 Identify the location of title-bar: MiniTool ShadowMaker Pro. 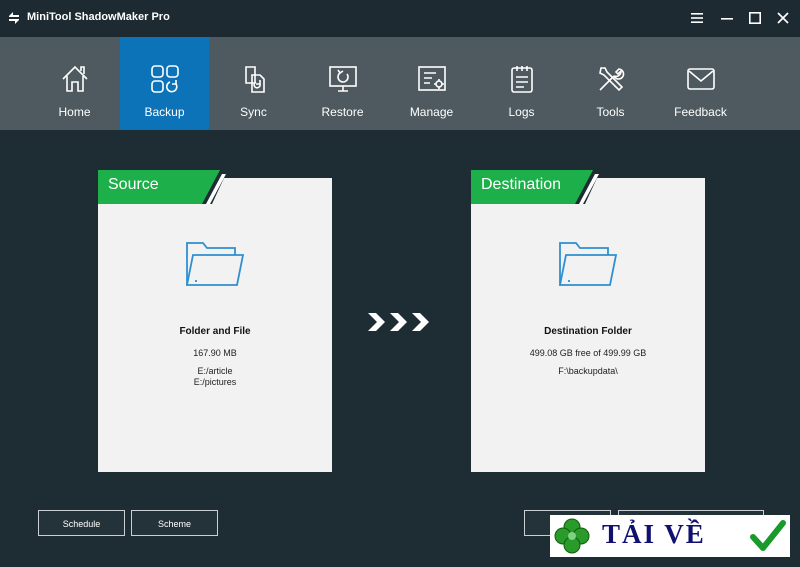
(400, 18).